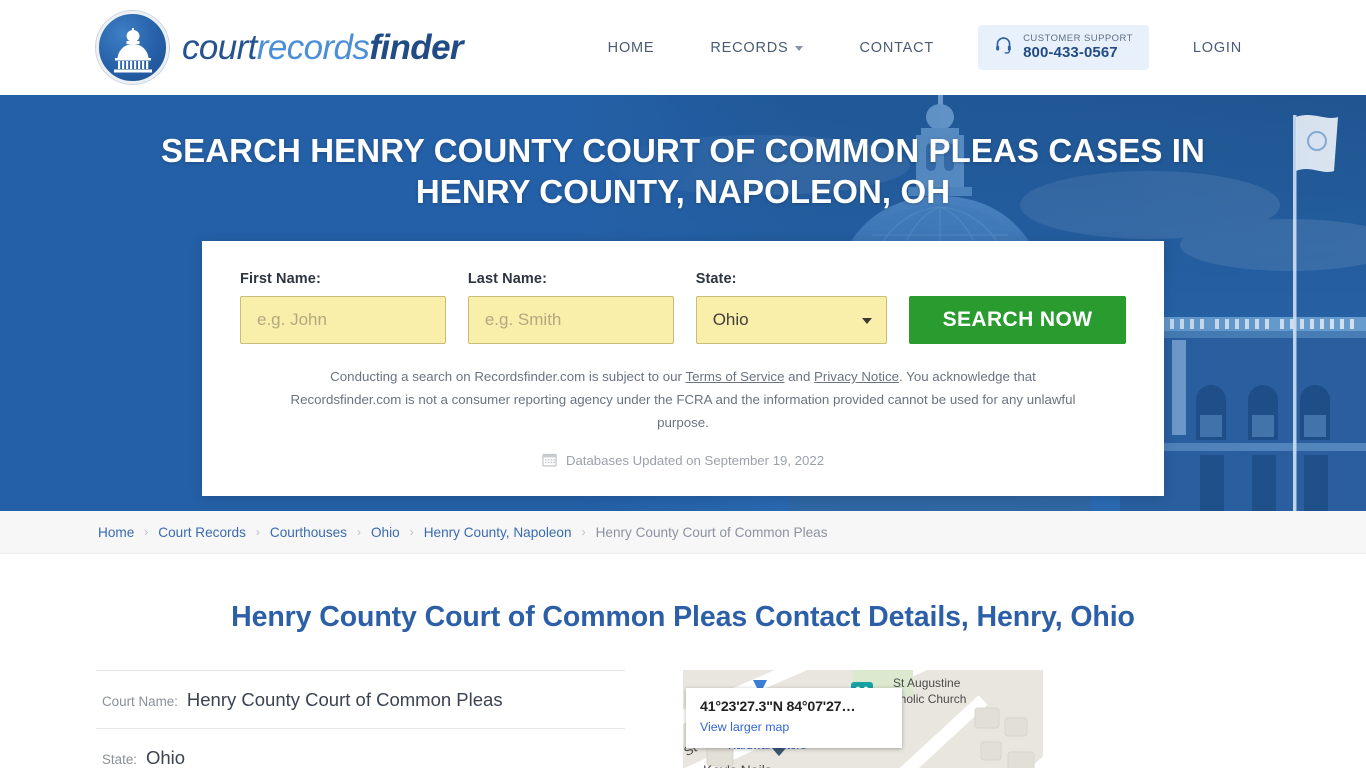 The width and height of the screenshot is (1366, 768). I want to click on first-name-input, so click(343, 320).